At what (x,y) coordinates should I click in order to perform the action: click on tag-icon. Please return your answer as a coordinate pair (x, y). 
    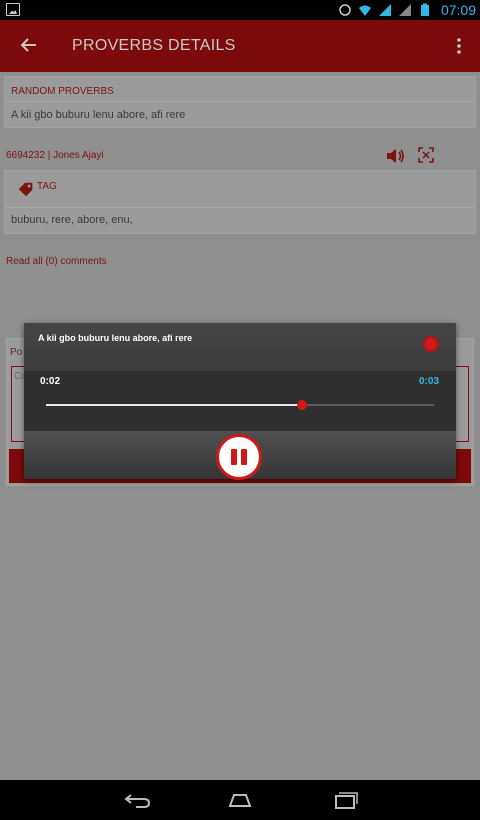
    Looking at the image, I should click on (25, 189).